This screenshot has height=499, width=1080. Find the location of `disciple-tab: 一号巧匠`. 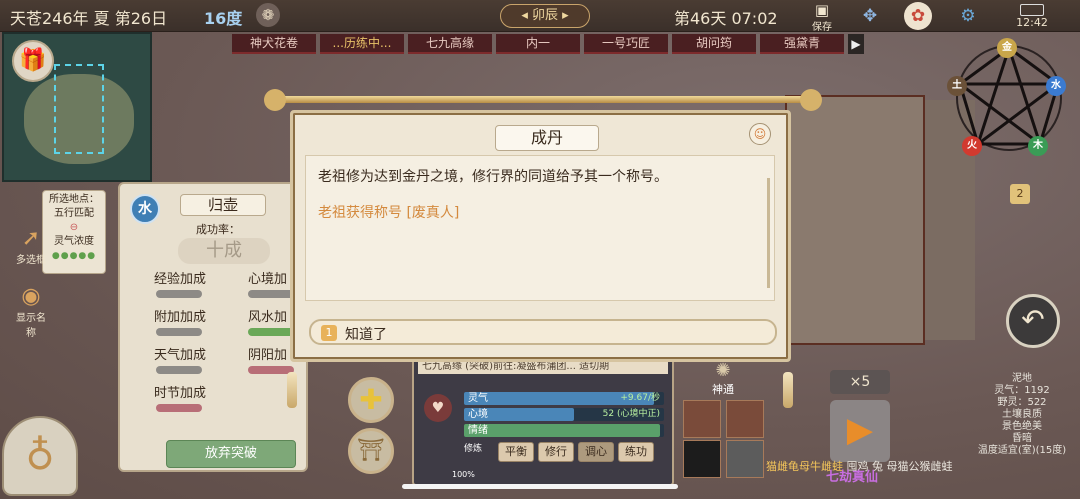

disciple-tab: 一号巧匠 is located at coordinates (626, 44).